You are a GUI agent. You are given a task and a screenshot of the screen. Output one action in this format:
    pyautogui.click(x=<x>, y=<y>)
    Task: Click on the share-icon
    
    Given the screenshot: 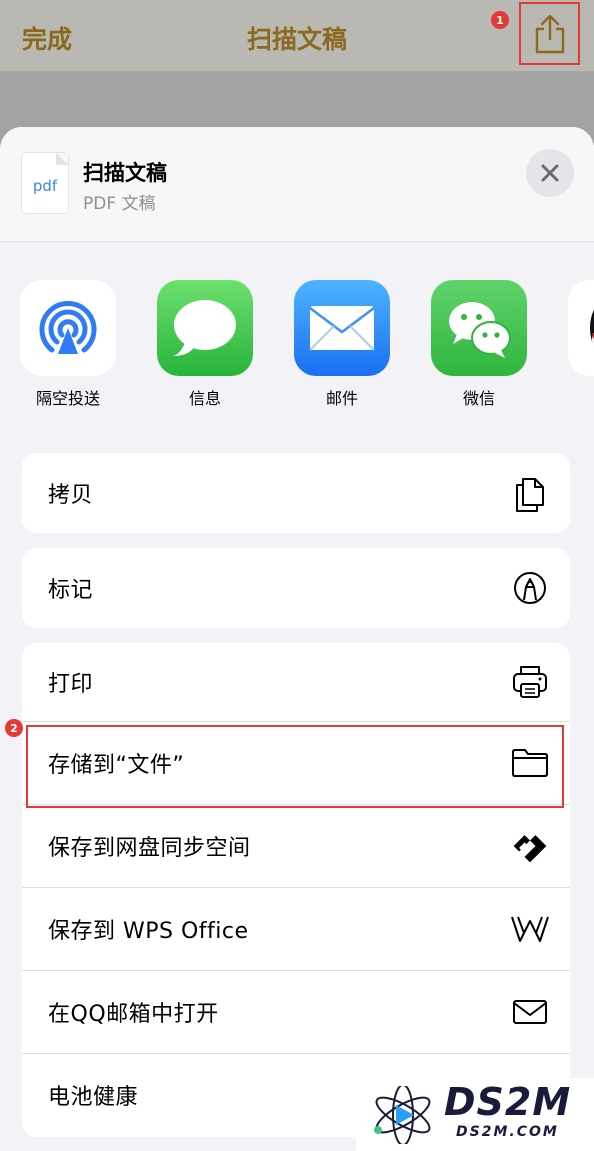 What is the action you would take?
    pyautogui.click(x=549, y=33)
    